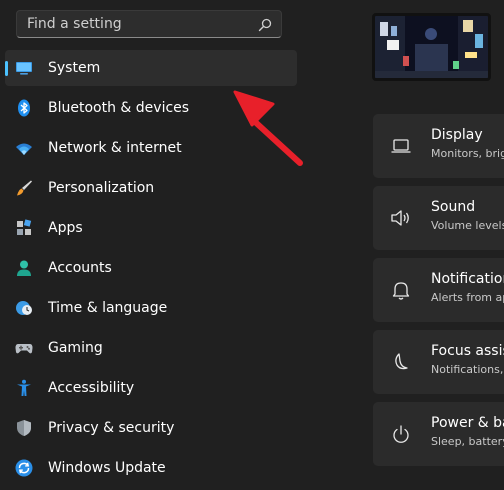  Describe the element at coordinates (80, 268) in the screenshot. I see `sidebar-item-label: Accounts` at that location.